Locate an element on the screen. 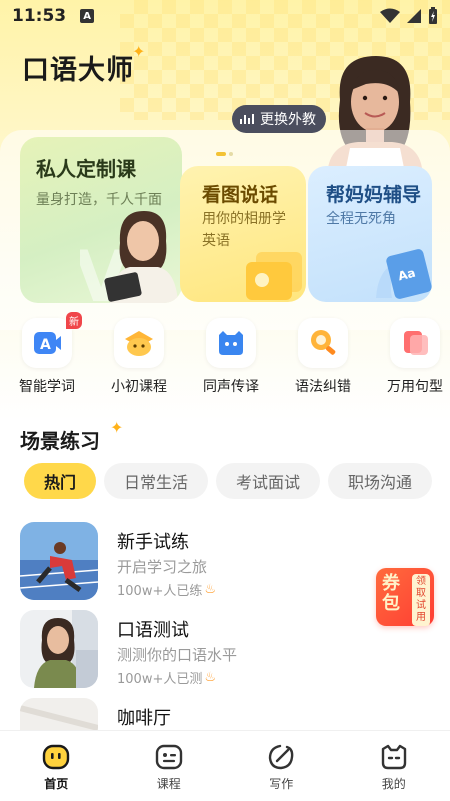 The width and height of the screenshot is (450, 801). item-title: 新手试练 is located at coordinates (153, 542).